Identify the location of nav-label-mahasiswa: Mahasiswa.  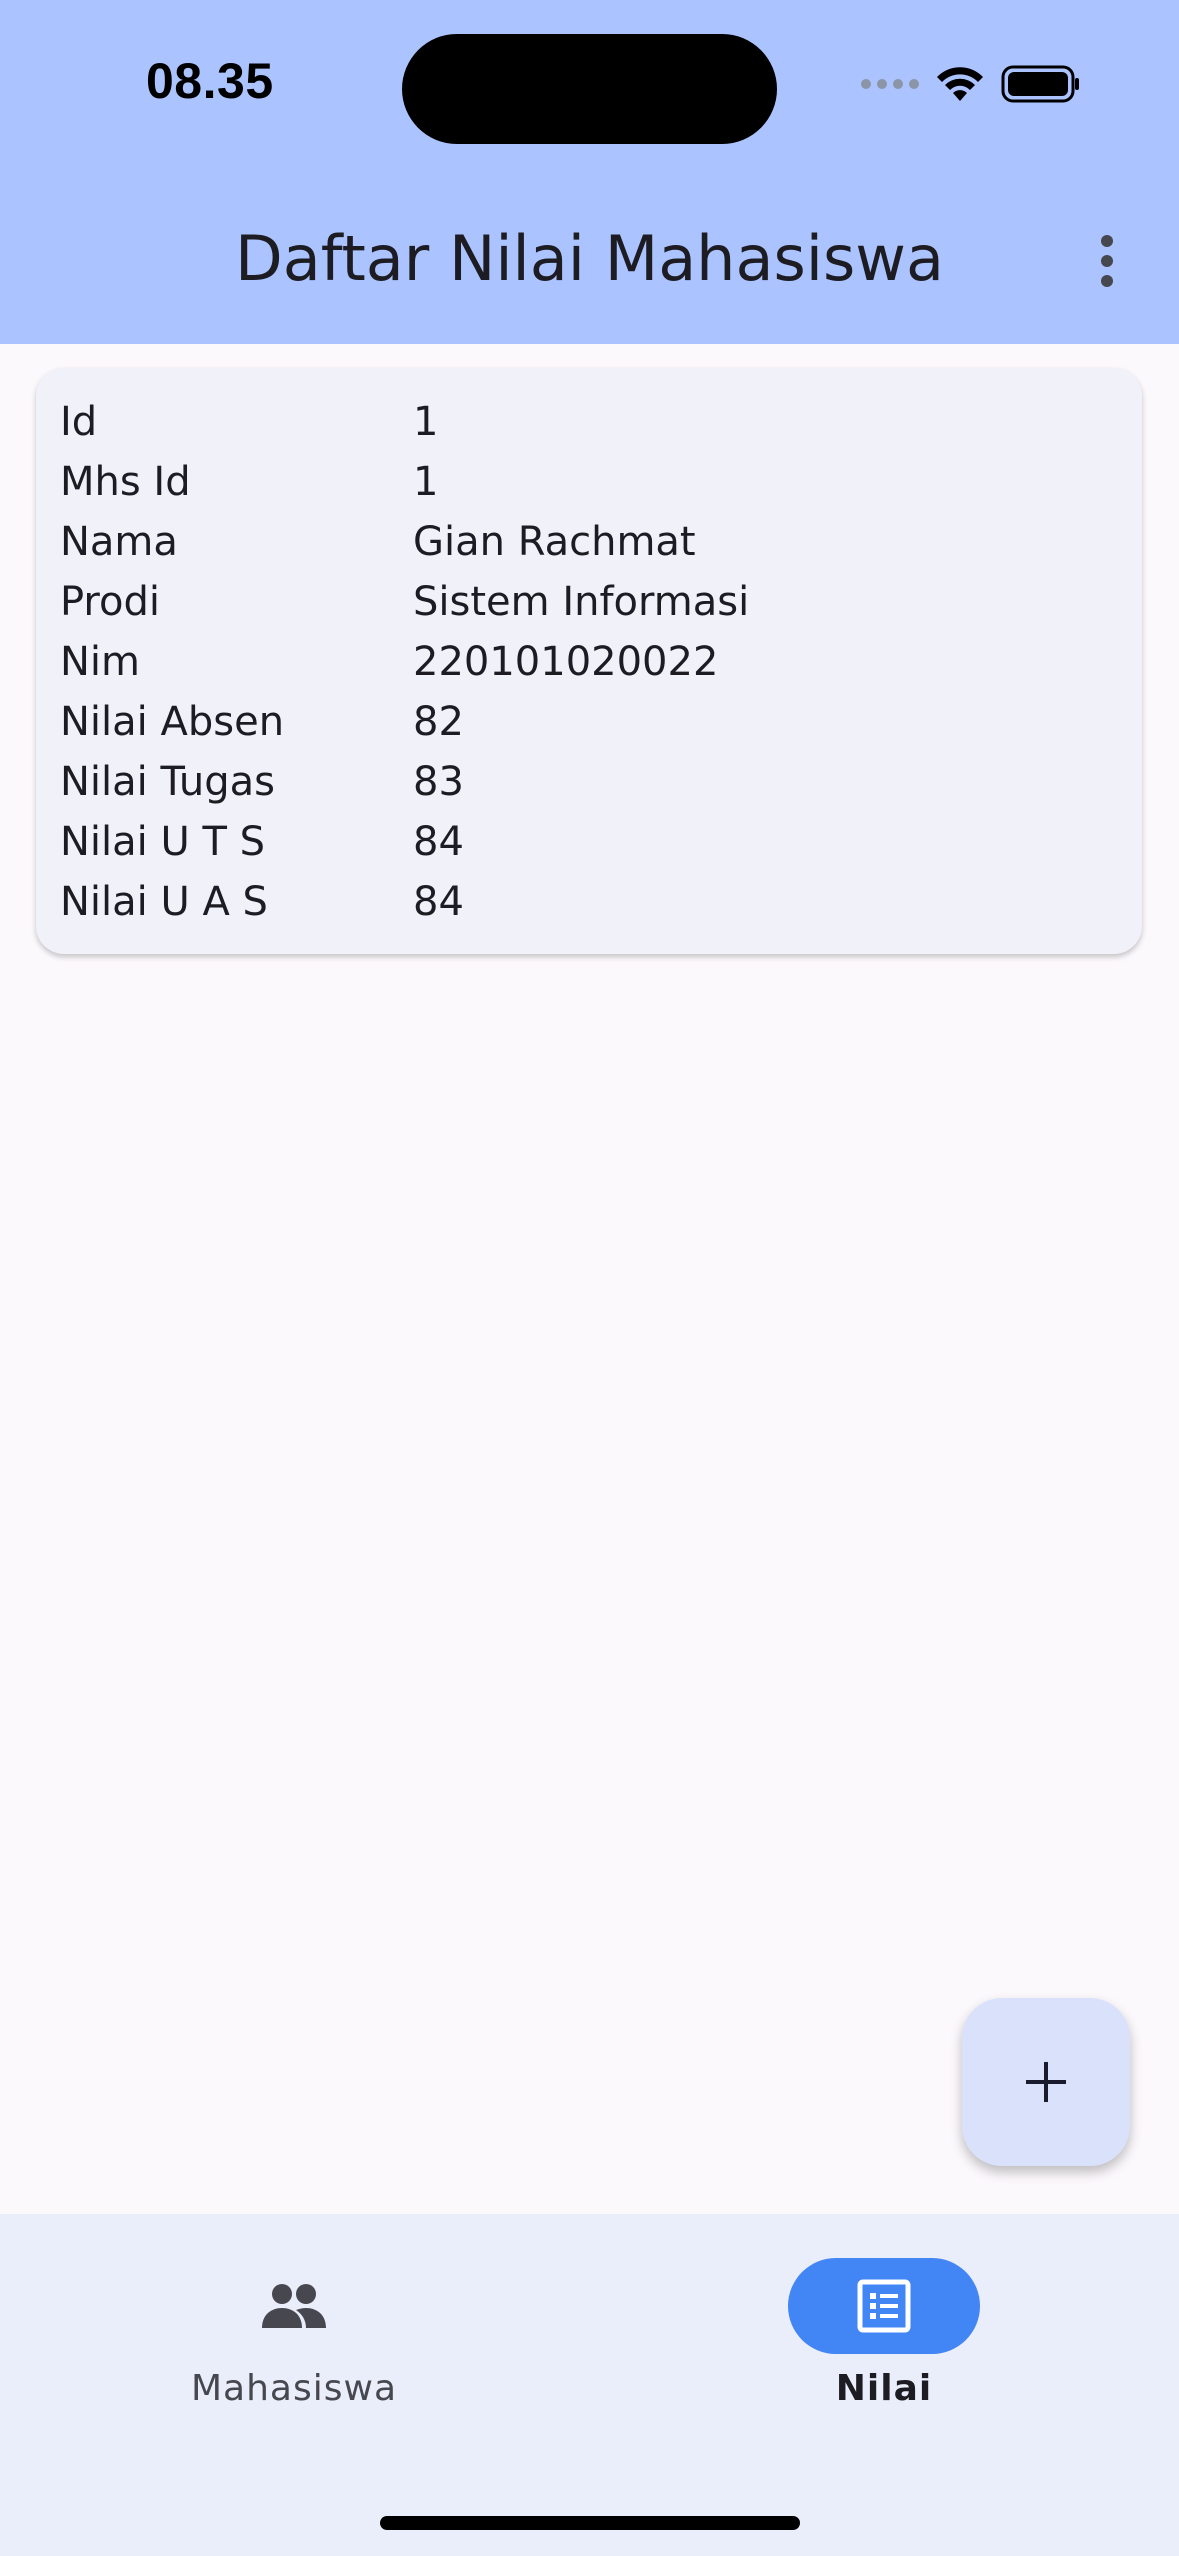
(293, 2388).